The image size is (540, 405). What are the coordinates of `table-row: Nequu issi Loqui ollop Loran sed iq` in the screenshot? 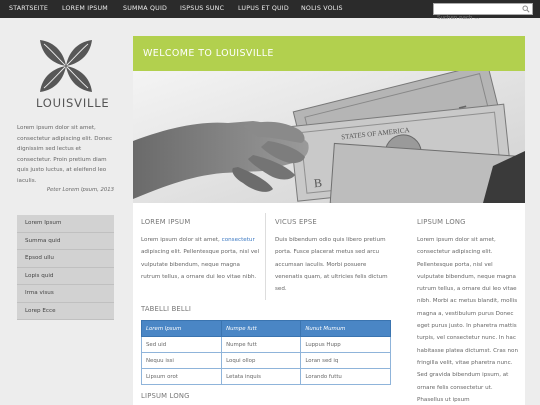 It's located at (265, 360).